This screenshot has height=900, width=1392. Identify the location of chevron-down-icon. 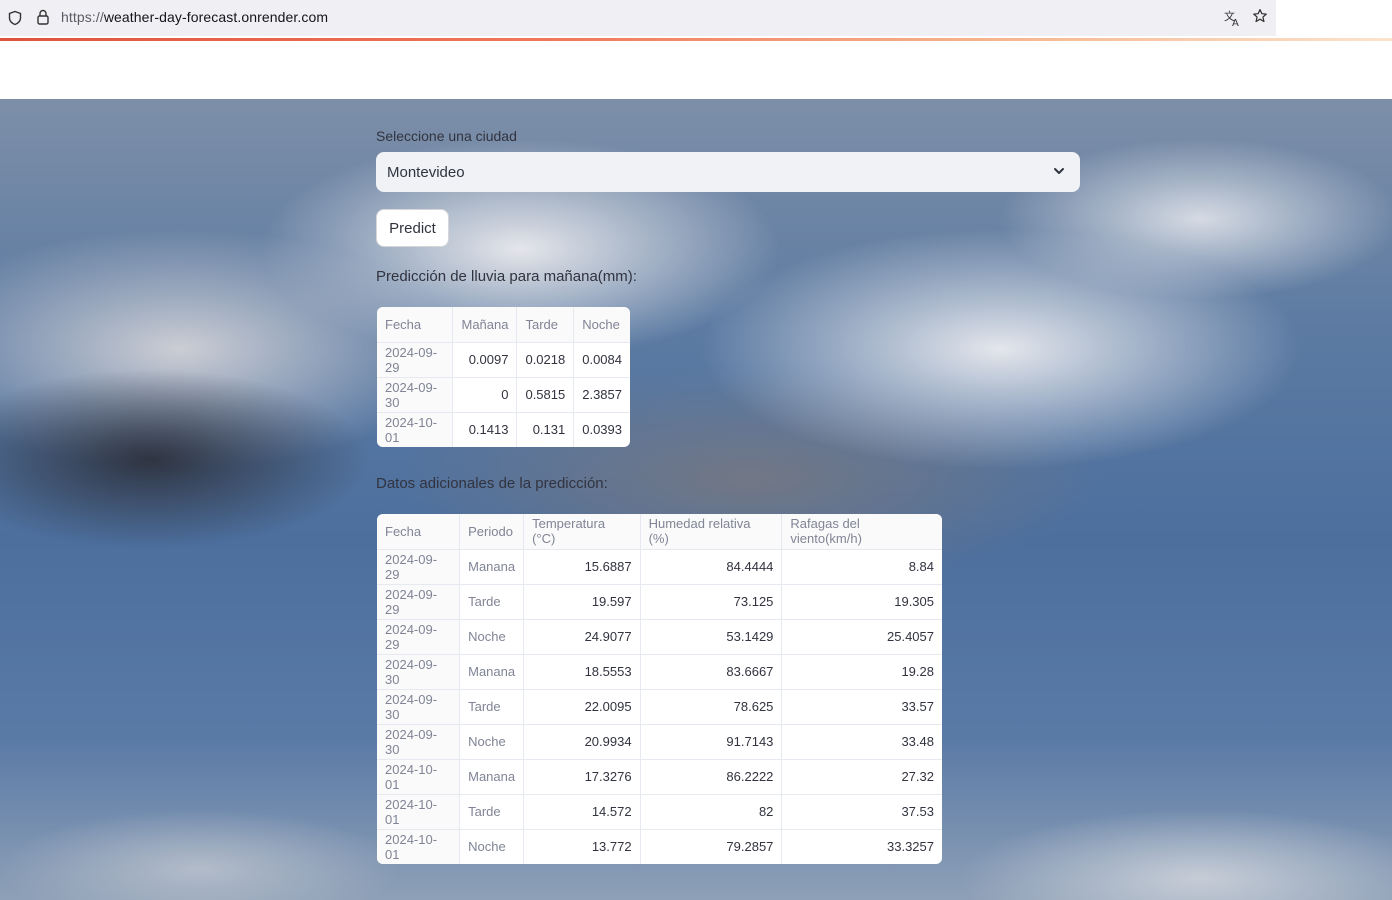
(1059, 171).